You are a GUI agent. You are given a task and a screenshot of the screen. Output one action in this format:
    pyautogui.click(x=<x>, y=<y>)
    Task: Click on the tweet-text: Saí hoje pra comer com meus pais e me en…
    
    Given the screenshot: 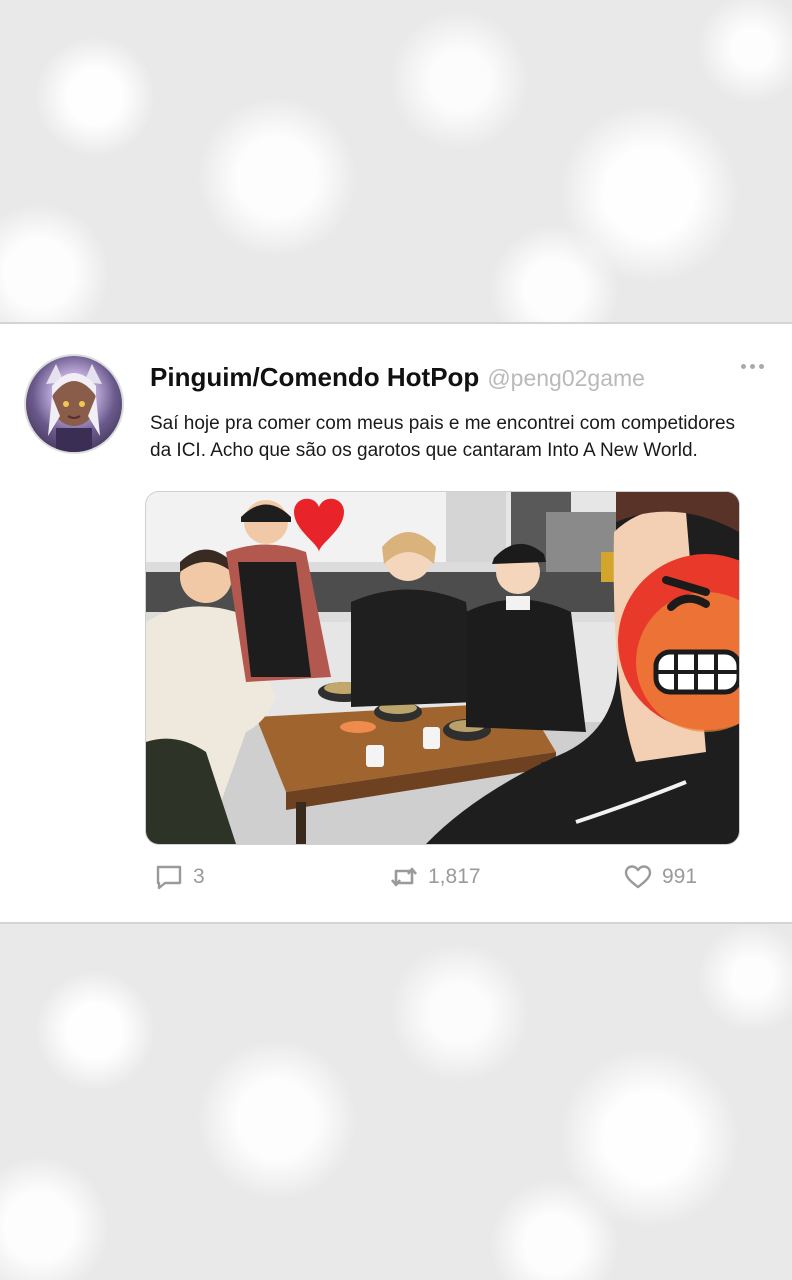 What is the action you would take?
    pyautogui.click(x=443, y=437)
    